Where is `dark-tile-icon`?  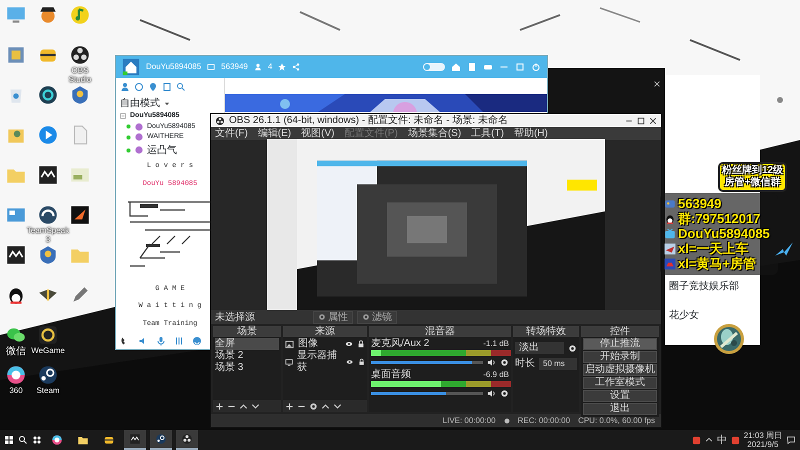 dark-tile-icon is located at coordinates (135, 439).